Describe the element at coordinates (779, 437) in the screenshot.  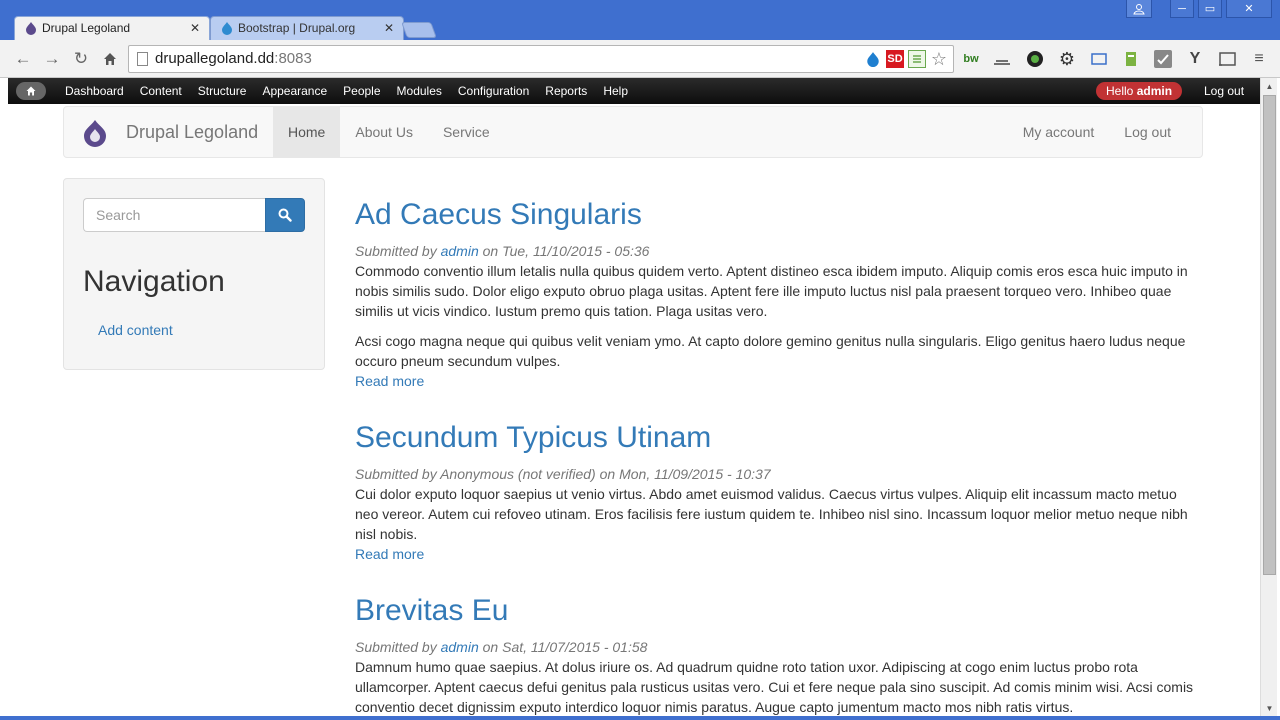
I see `article-title: Secundum Typicus Utinam` at that location.